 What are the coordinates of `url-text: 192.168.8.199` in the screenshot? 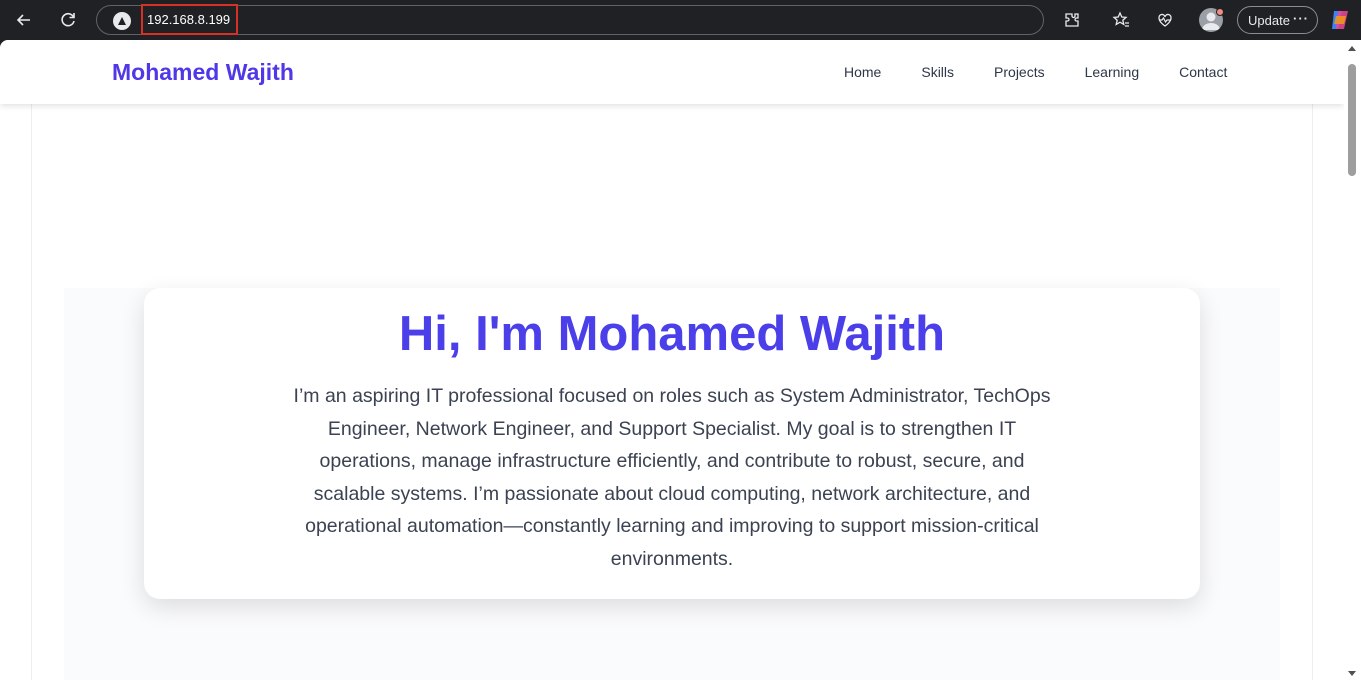 It's located at (188, 19).